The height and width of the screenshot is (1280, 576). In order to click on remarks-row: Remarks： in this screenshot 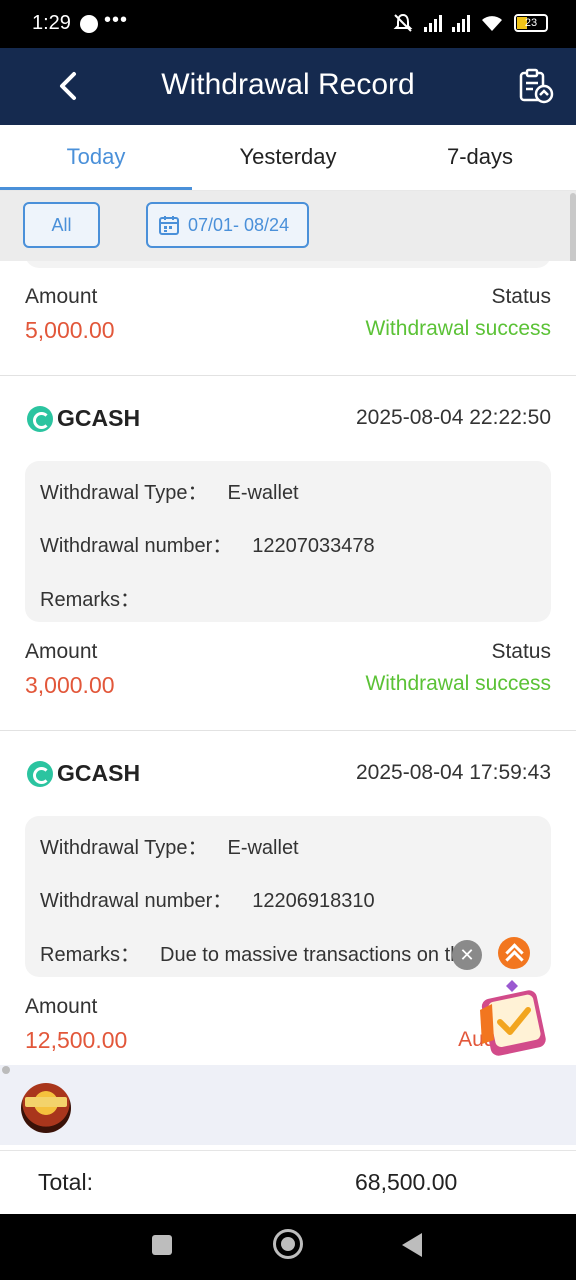, I will do `click(100, 597)`.